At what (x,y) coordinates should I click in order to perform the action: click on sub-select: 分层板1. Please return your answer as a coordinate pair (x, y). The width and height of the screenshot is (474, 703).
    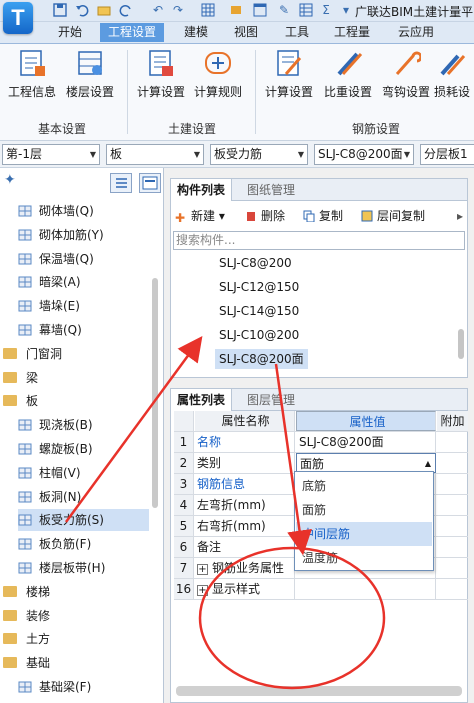
    Looking at the image, I should click on (447, 154).